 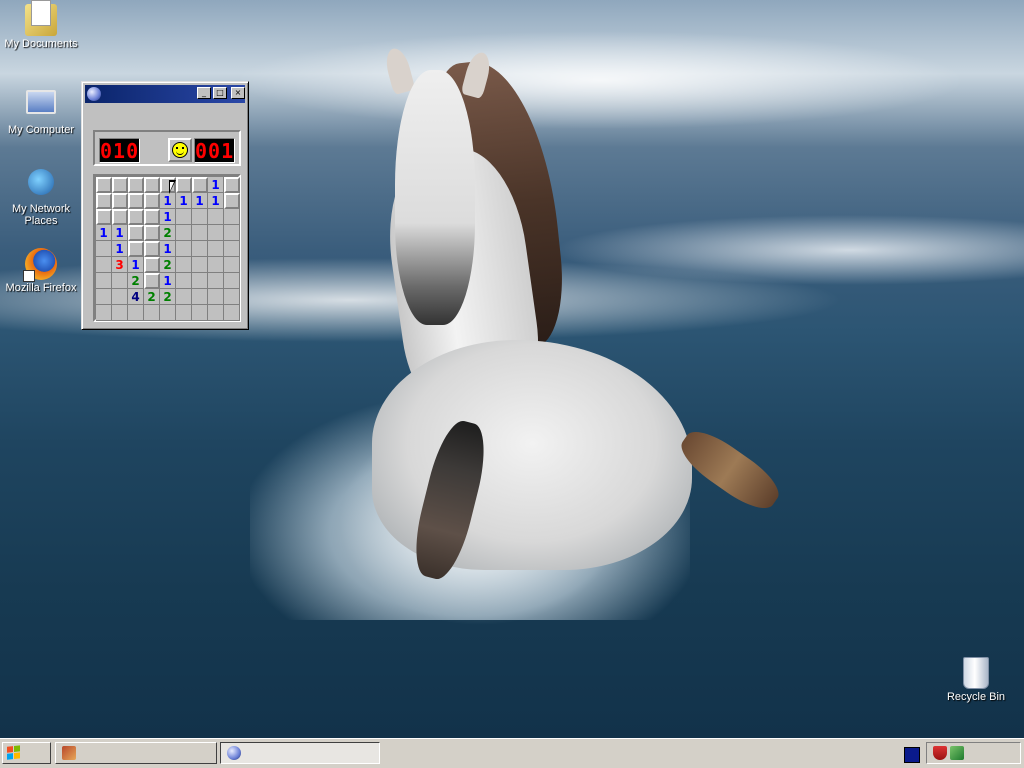 What do you see at coordinates (120, 265) in the screenshot?
I see `mine-cell: 3` at bounding box center [120, 265].